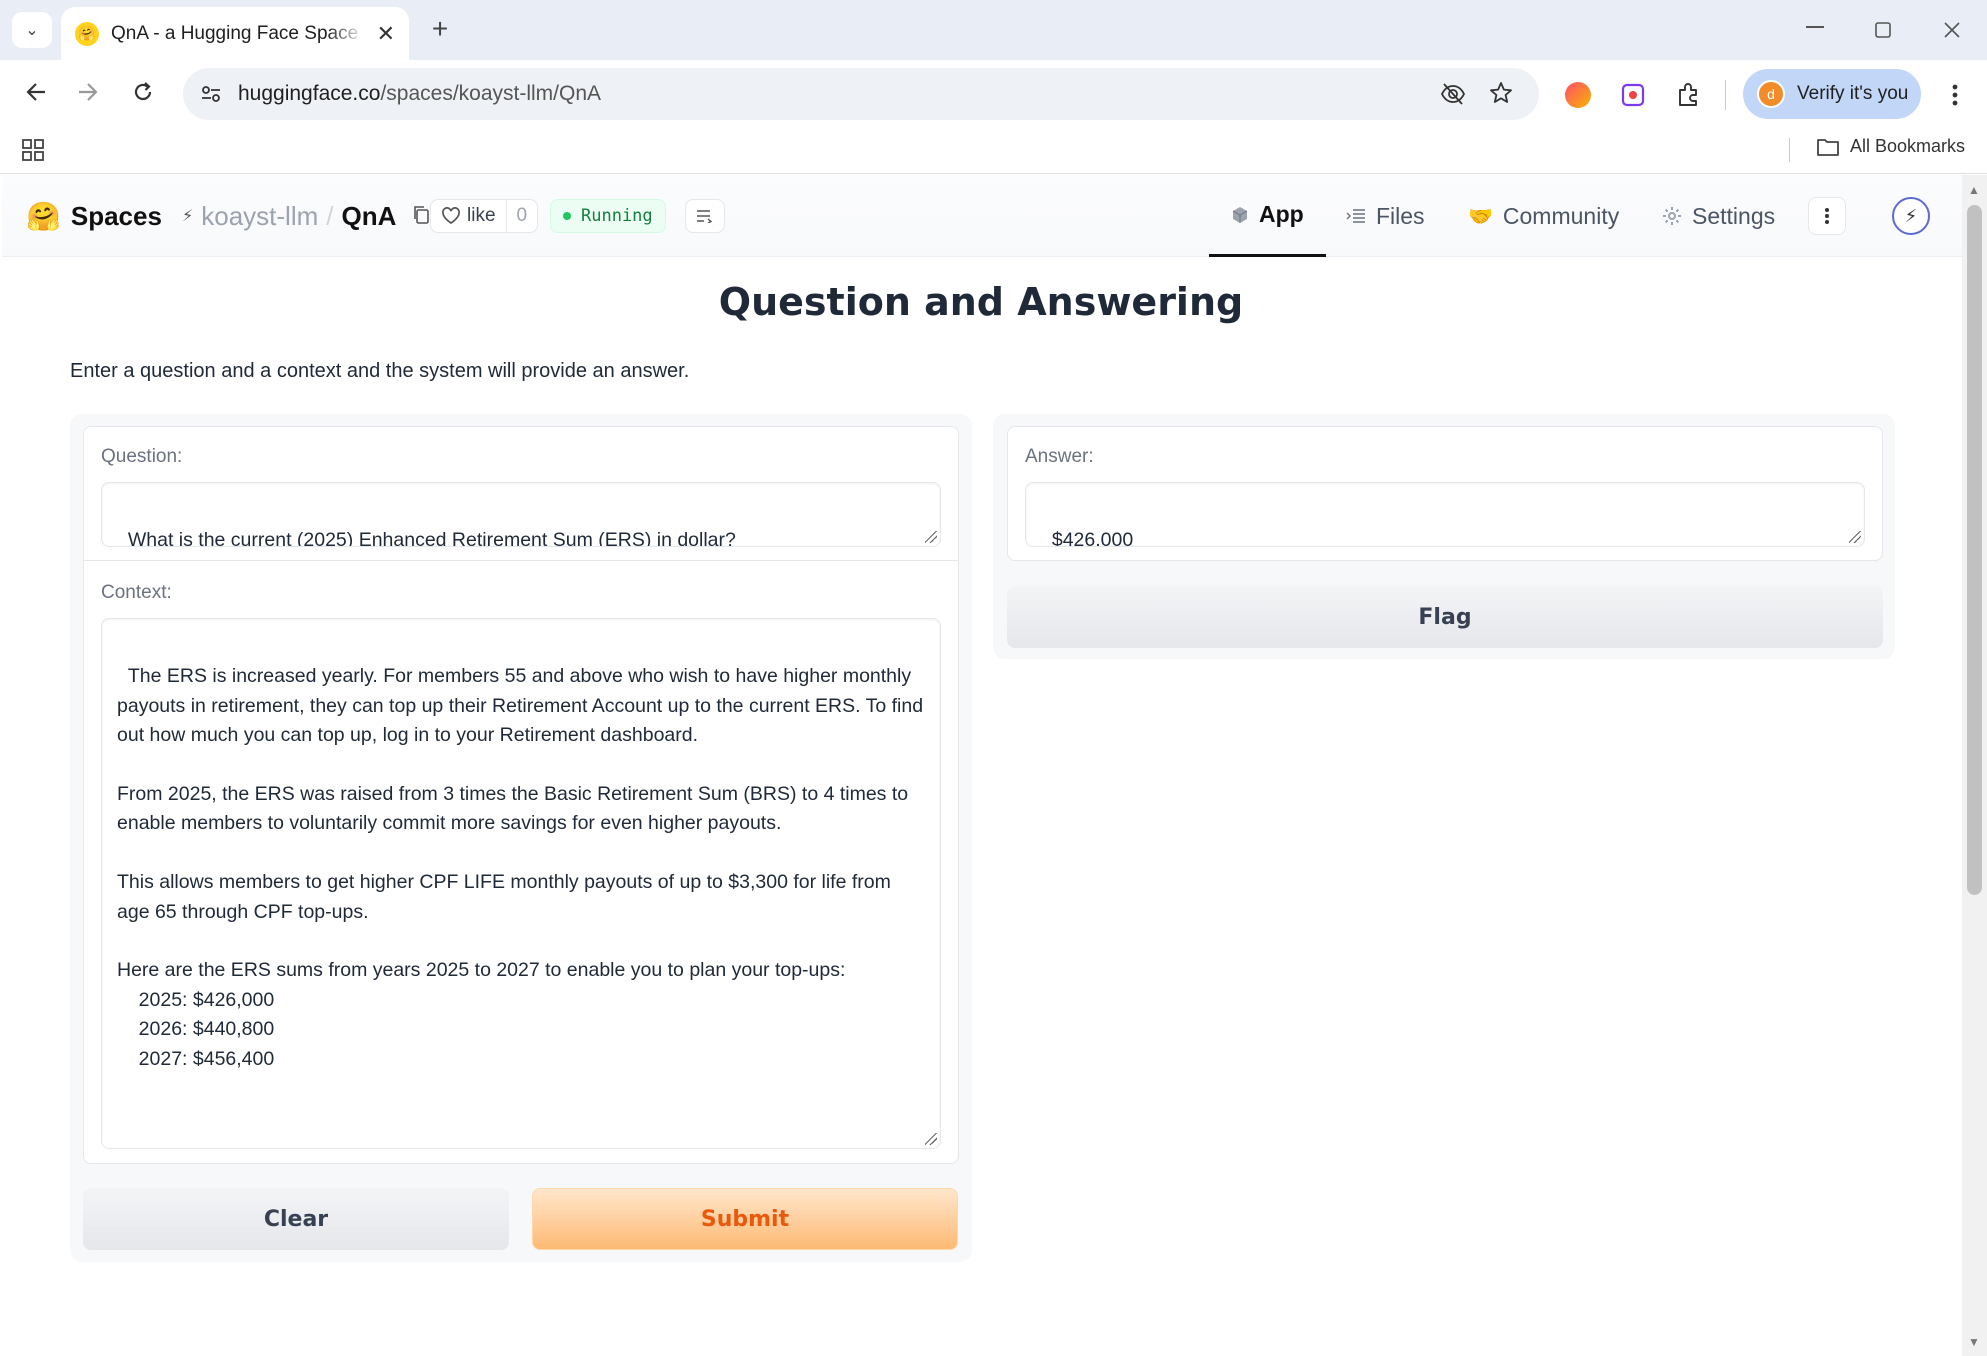  I want to click on toolbar-divider, so click(1725, 95).